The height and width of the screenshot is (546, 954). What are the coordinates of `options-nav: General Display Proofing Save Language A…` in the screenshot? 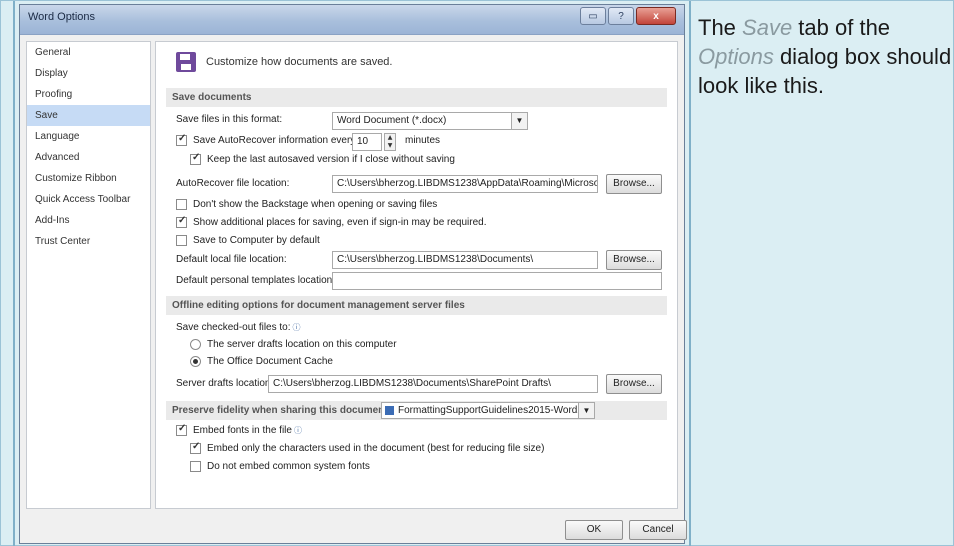 It's located at (88, 275).